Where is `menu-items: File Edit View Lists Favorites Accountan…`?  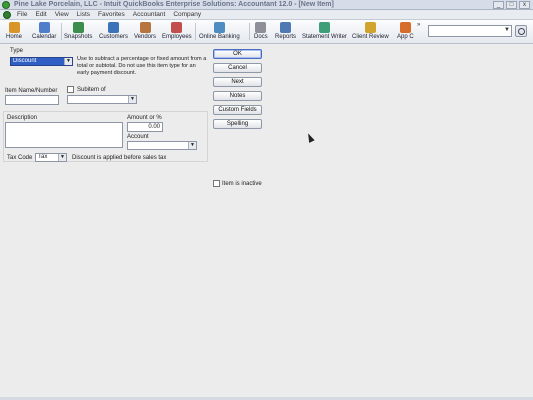 menu-items: File Edit View Lists Favorites Accountan… is located at coordinates (109, 14).